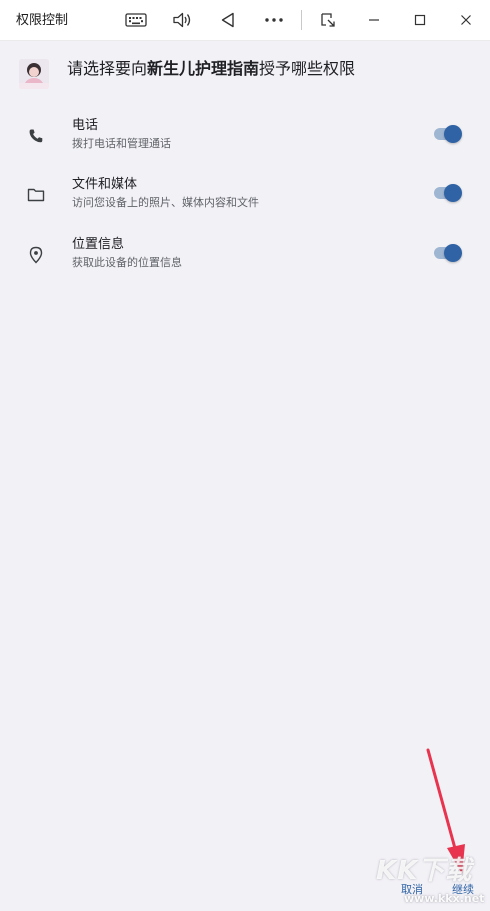  Describe the element at coordinates (36, 136) in the screenshot. I see `phone-icon` at that location.